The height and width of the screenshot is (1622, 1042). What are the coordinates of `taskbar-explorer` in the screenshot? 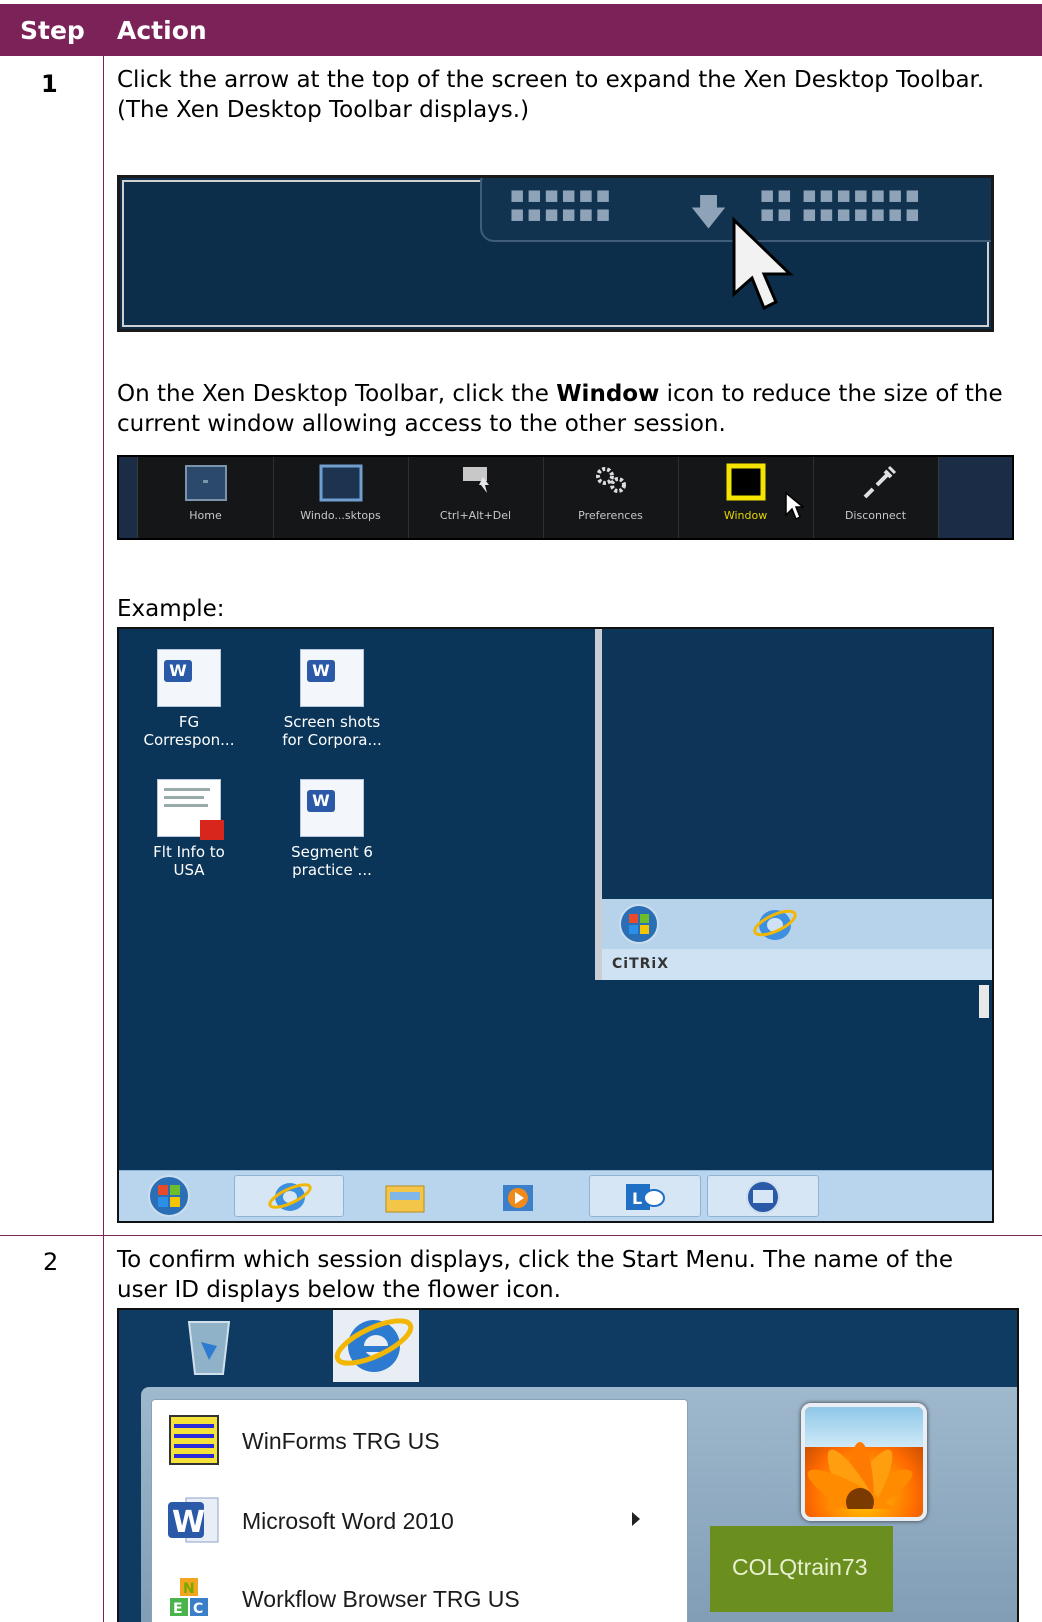 It's located at (404, 1196).